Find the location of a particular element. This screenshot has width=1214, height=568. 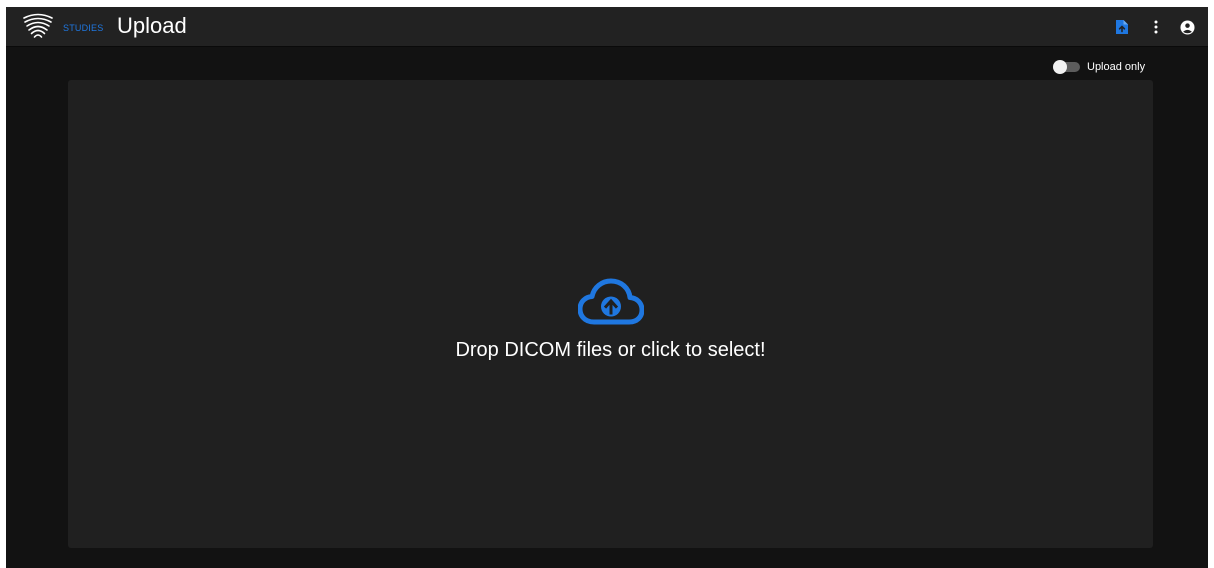

more-vert-icon is located at coordinates (1156, 27).